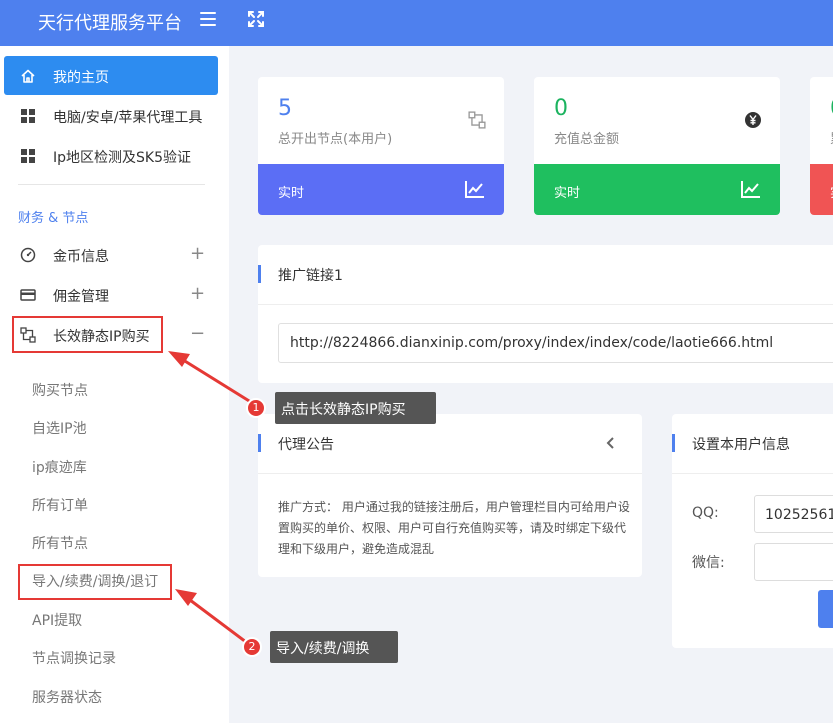  What do you see at coordinates (81, 257) in the screenshot?
I see `sidebar-item-label: 金币信息` at bounding box center [81, 257].